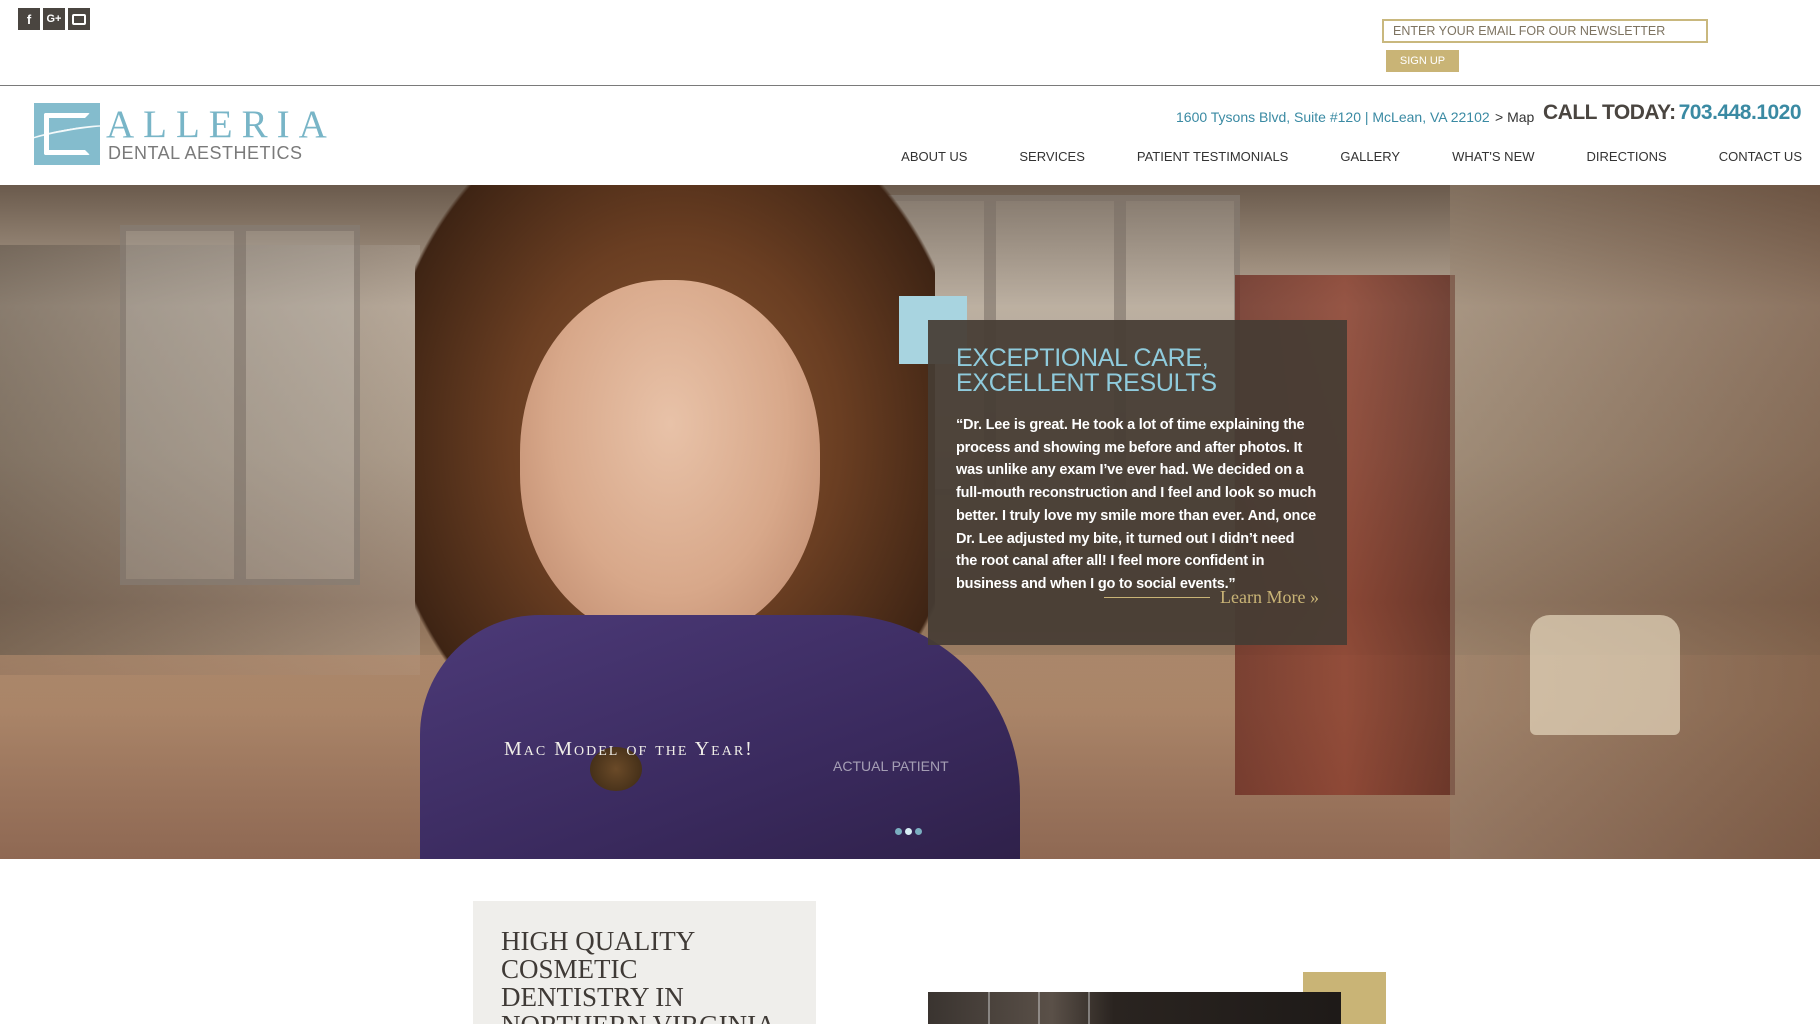 This screenshot has height=1024, width=1820. I want to click on social-links: f G+, so click(54, 19).